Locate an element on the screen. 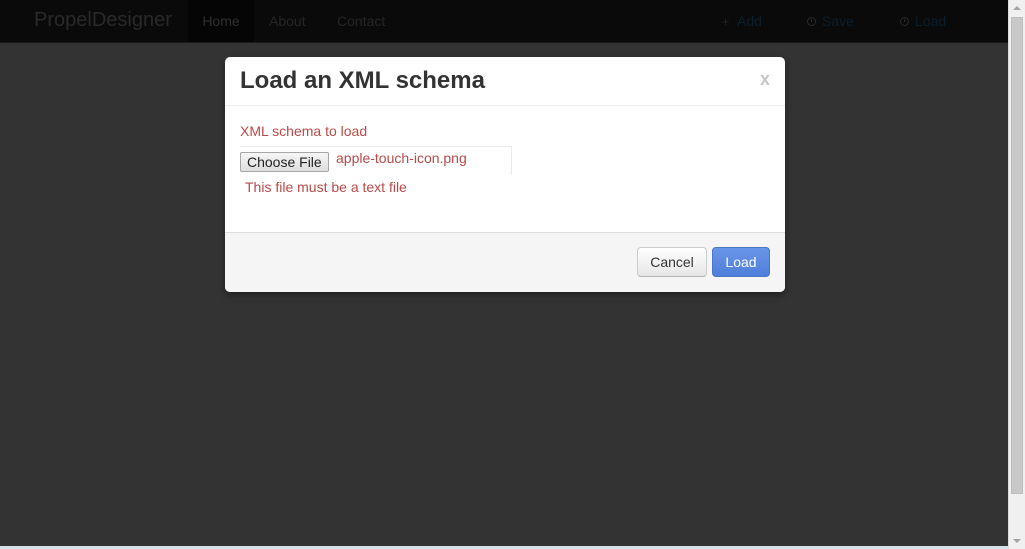  nav-link-about: About is located at coordinates (287, 21).